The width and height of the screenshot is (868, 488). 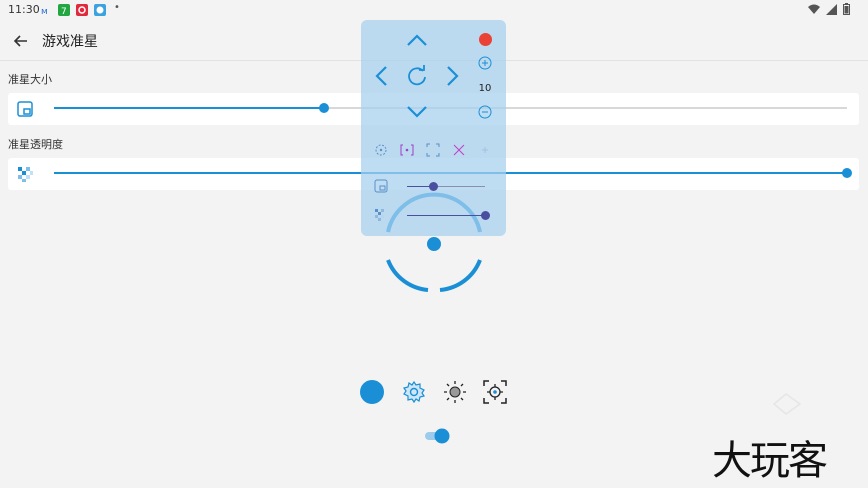 What do you see at coordinates (381, 76) in the screenshot?
I see `left-icon` at bounding box center [381, 76].